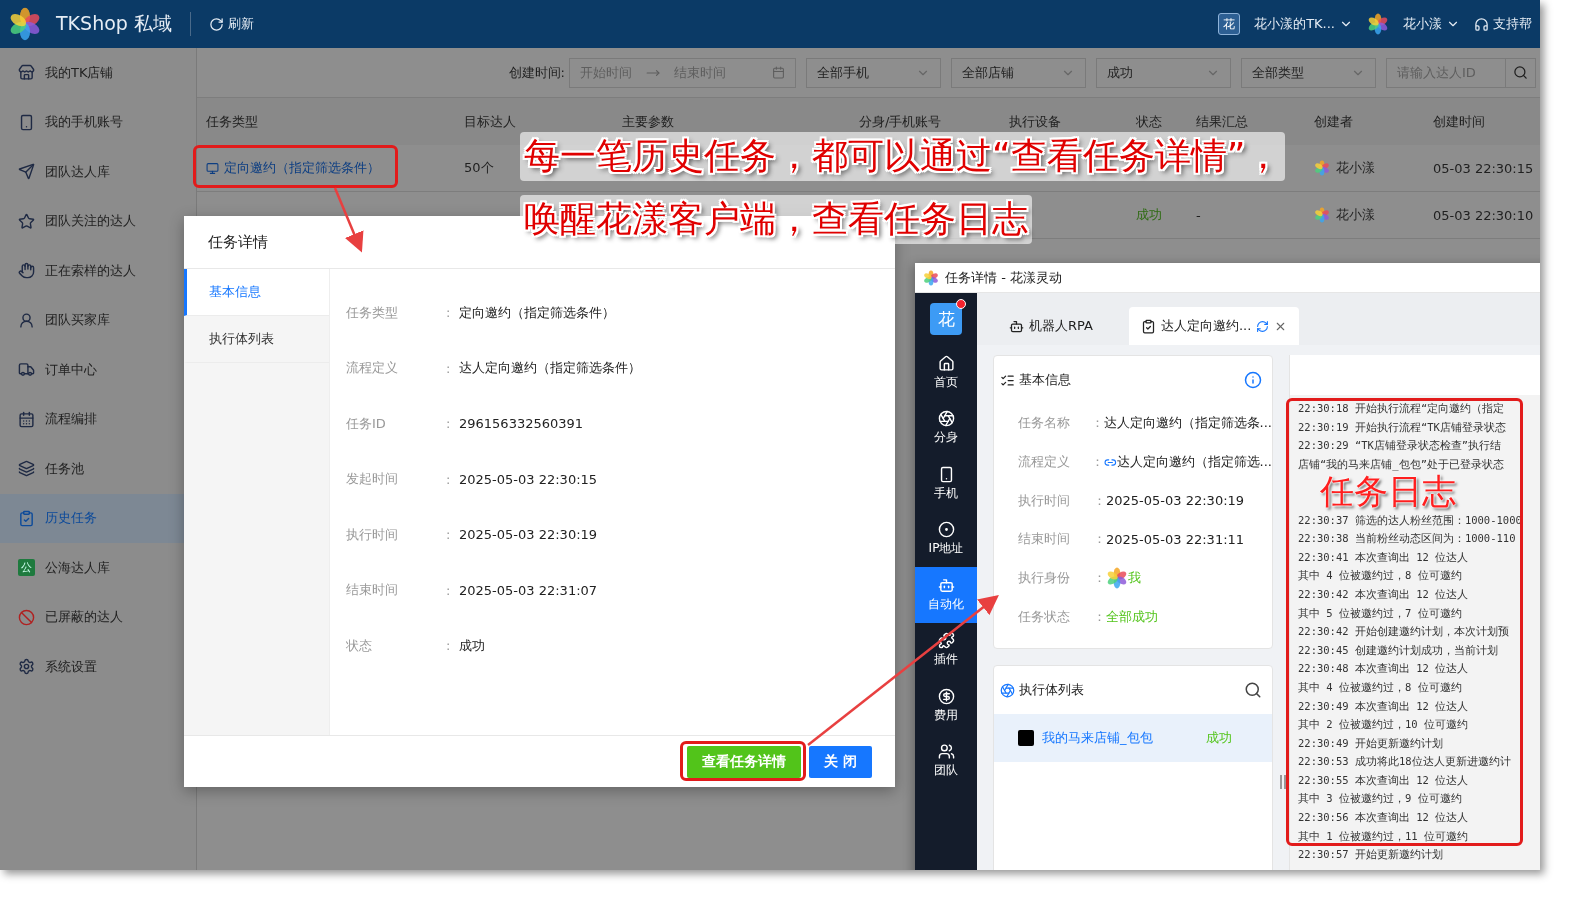  What do you see at coordinates (1085, 738) in the screenshot?
I see `executor-name: 我的马来店铺_包包` at bounding box center [1085, 738].